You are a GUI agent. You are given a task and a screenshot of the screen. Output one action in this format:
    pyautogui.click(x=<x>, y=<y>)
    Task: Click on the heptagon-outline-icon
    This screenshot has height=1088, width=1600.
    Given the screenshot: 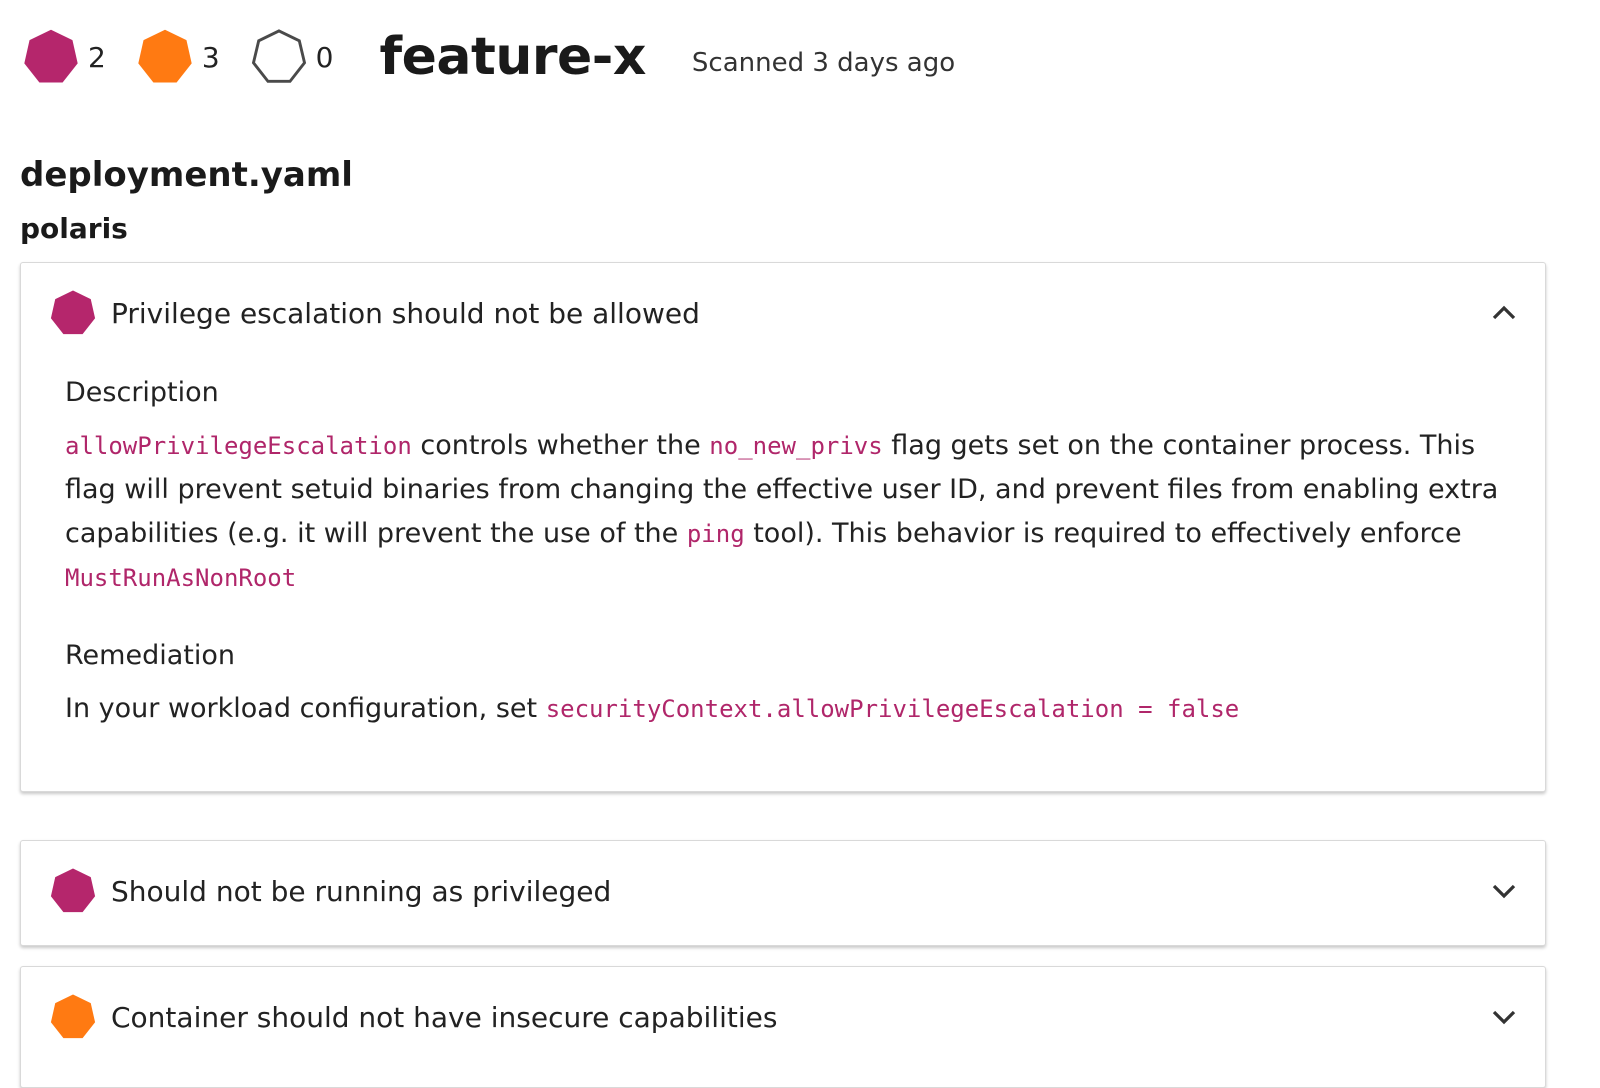 What is the action you would take?
    pyautogui.click(x=278, y=56)
    